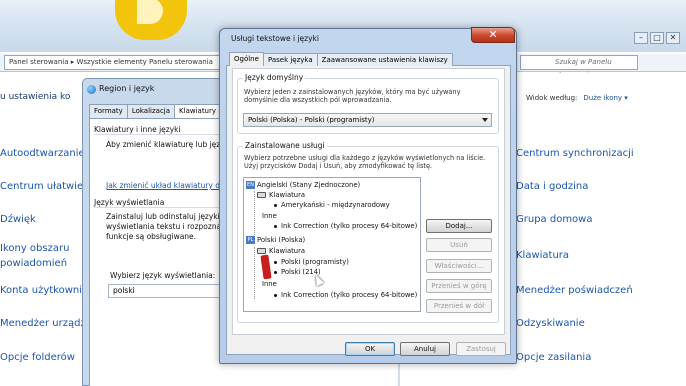  Describe the element at coordinates (281, 240) in the screenshot. I see `tree-item-label: Polski (Polska)` at that location.